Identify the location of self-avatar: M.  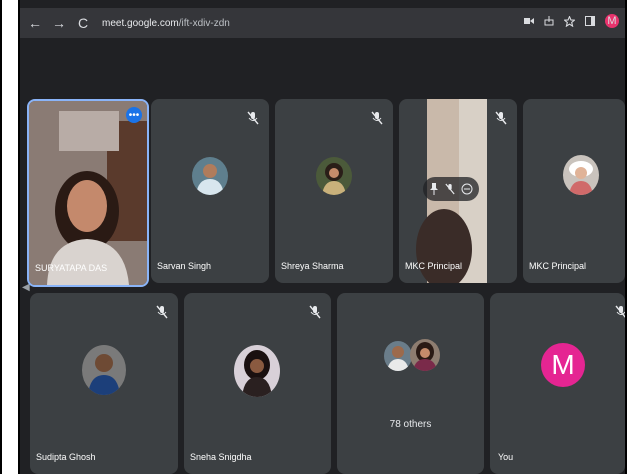
(563, 365).